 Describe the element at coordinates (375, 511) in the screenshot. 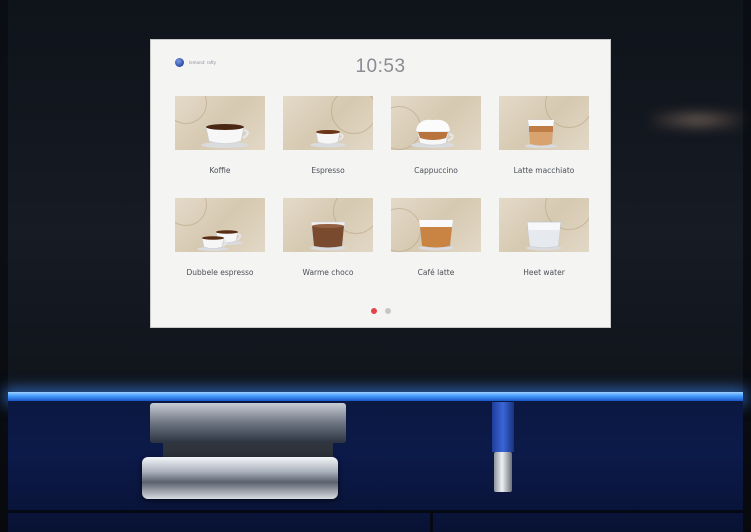

I see `panel-divider` at that location.